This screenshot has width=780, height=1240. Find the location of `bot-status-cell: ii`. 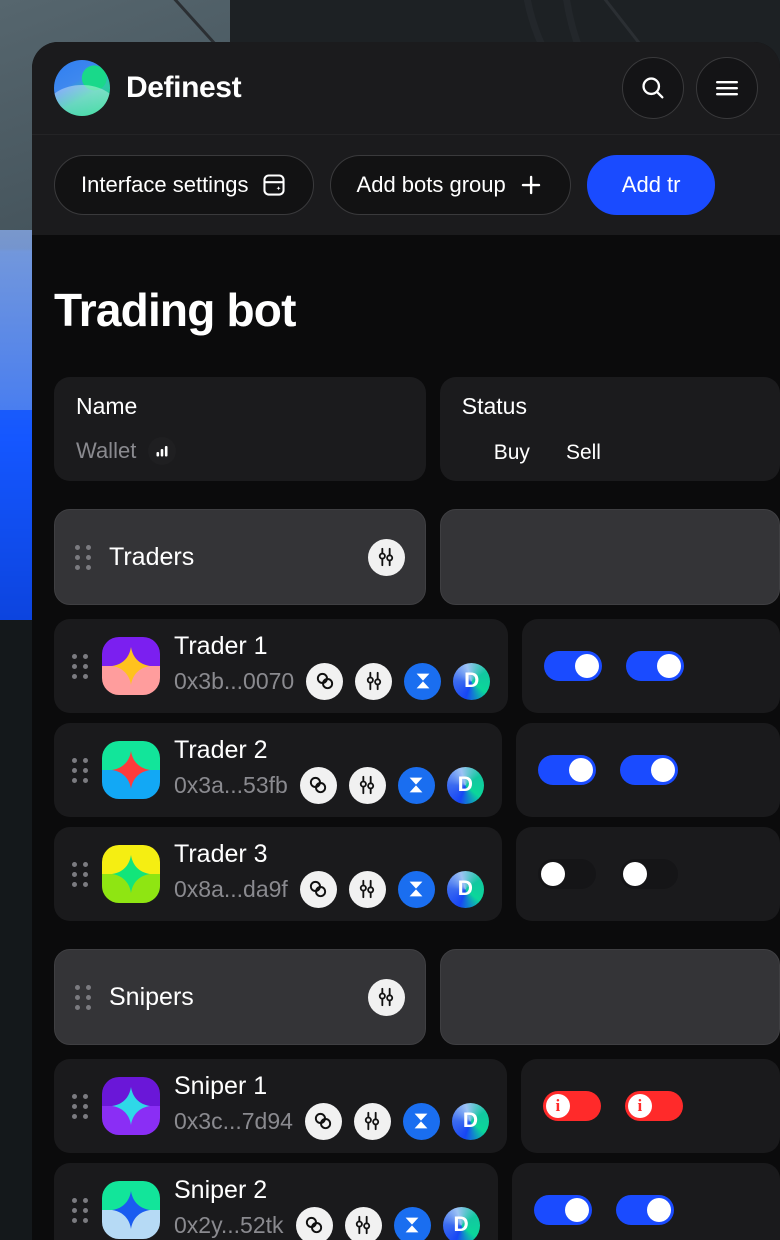

bot-status-cell: ii is located at coordinates (650, 1106).